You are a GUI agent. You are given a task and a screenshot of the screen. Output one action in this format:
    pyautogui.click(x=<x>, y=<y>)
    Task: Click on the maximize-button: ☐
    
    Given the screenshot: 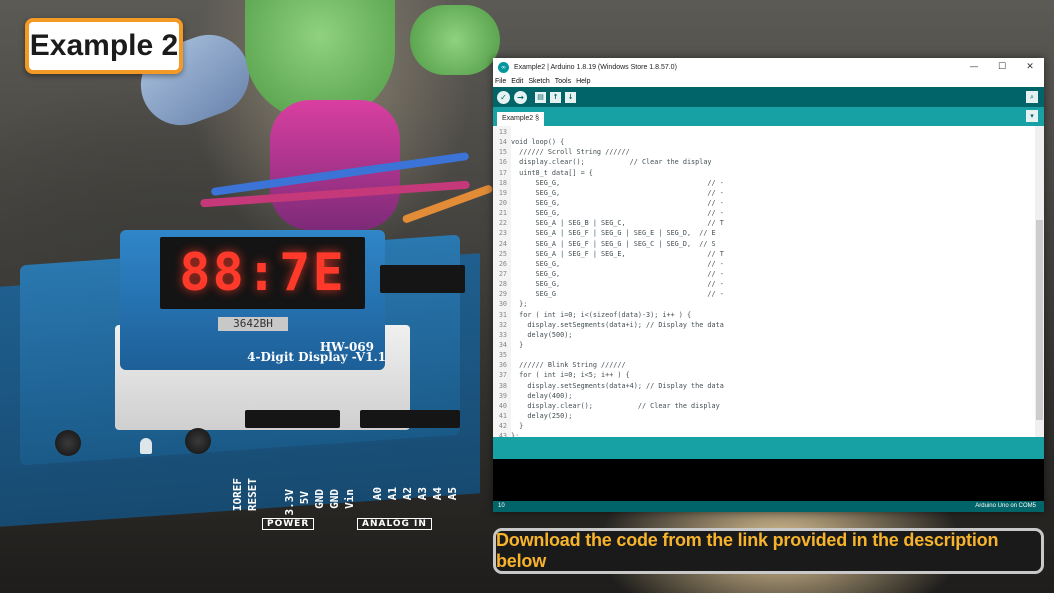 What is the action you would take?
    pyautogui.click(x=1002, y=67)
    